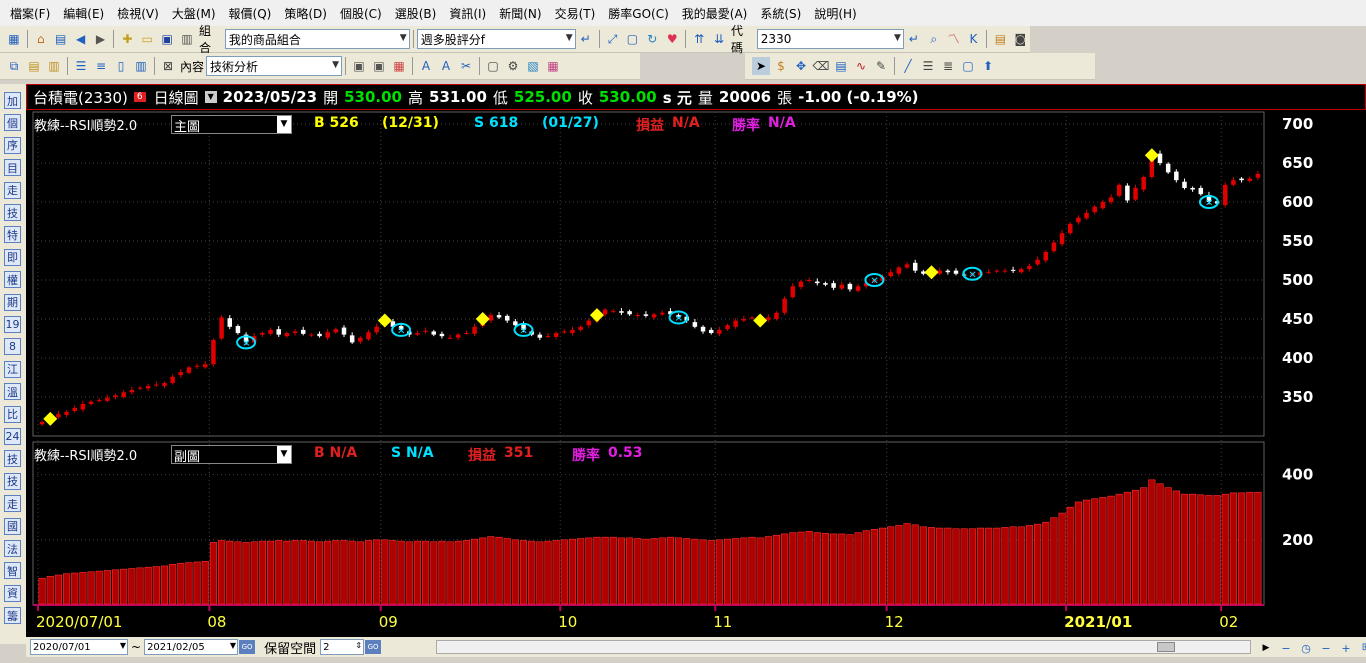 Image resolution: width=1366 pixels, height=663 pixels. Describe the element at coordinates (12, 257) in the screenshot. I see `sidebar-button: 即` at that location.